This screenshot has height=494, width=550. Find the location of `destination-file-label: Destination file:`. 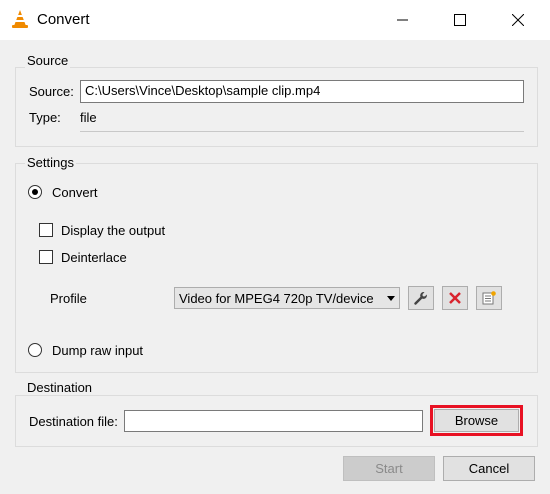

destination-file-label: Destination file: is located at coordinates (73, 421).